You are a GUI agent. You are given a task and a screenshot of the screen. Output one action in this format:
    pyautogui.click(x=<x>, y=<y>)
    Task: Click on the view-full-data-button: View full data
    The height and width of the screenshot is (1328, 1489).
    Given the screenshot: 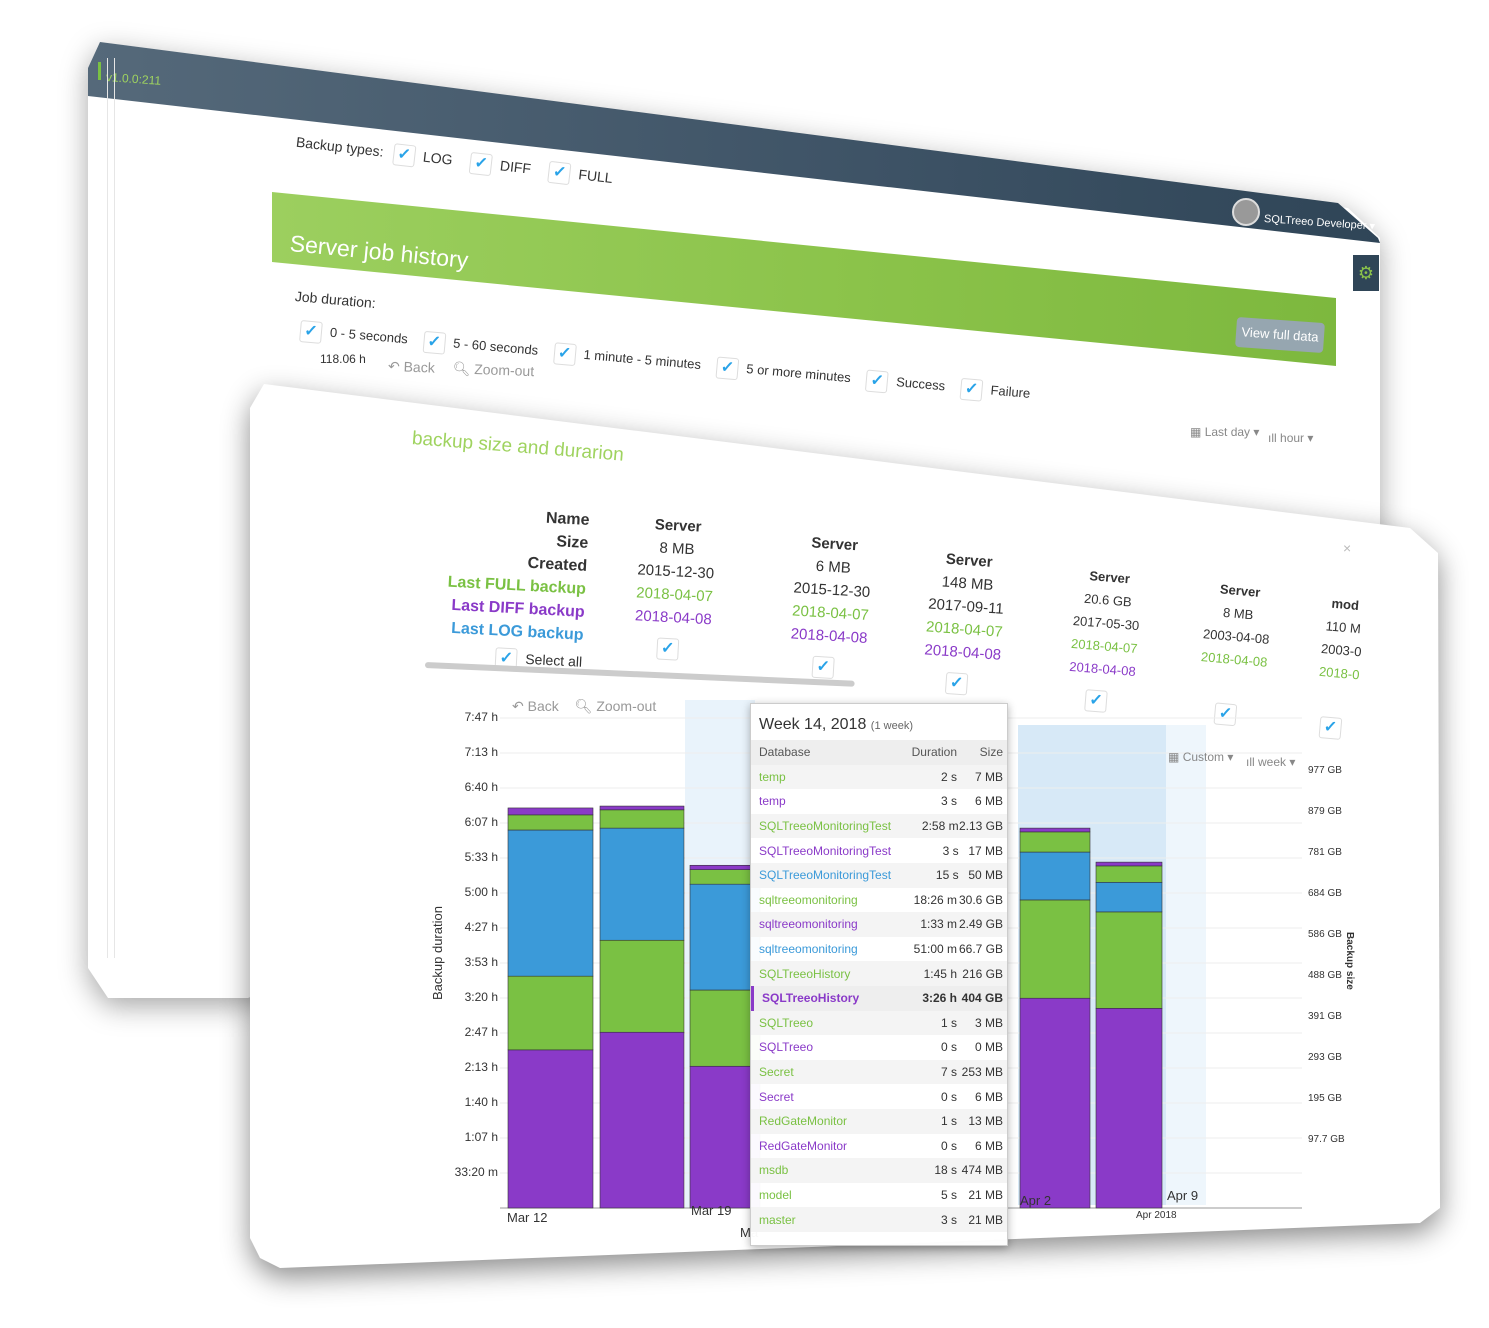 What is the action you would take?
    pyautogui.click(x=1280, y=335)
    